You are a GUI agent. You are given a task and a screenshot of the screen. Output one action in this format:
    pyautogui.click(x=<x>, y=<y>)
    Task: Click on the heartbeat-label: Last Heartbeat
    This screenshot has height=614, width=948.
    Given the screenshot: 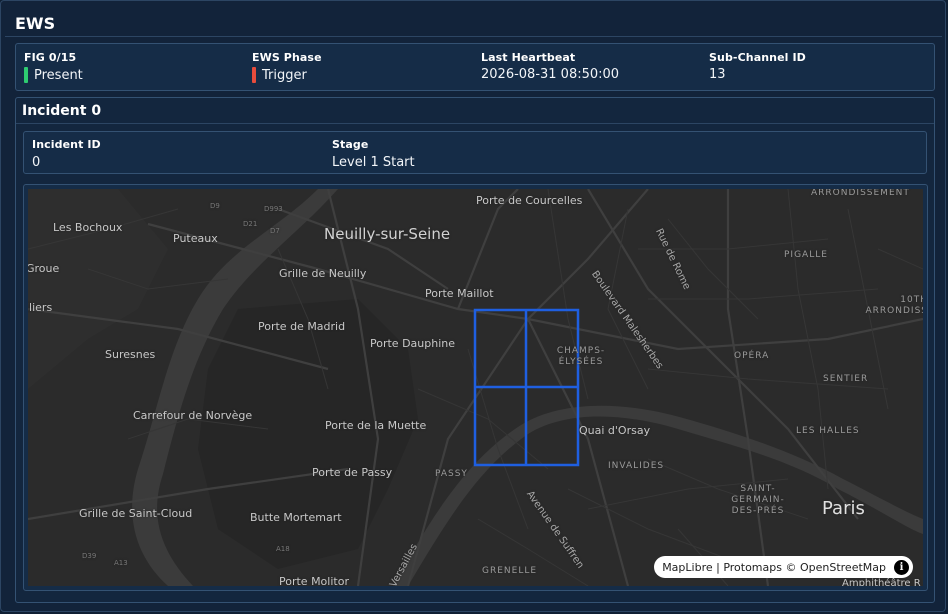 What is the action you would take?
    pyautogui.click(x=528, y=57)
    